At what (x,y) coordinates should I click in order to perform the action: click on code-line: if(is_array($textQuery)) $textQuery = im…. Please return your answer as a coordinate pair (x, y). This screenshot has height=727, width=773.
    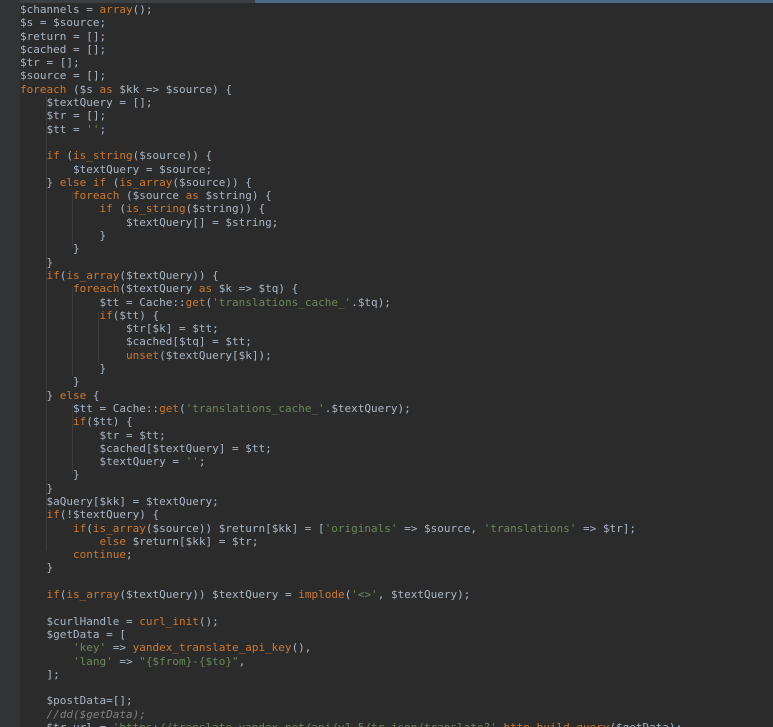
    Looking at the image, I should click on (396, 594).